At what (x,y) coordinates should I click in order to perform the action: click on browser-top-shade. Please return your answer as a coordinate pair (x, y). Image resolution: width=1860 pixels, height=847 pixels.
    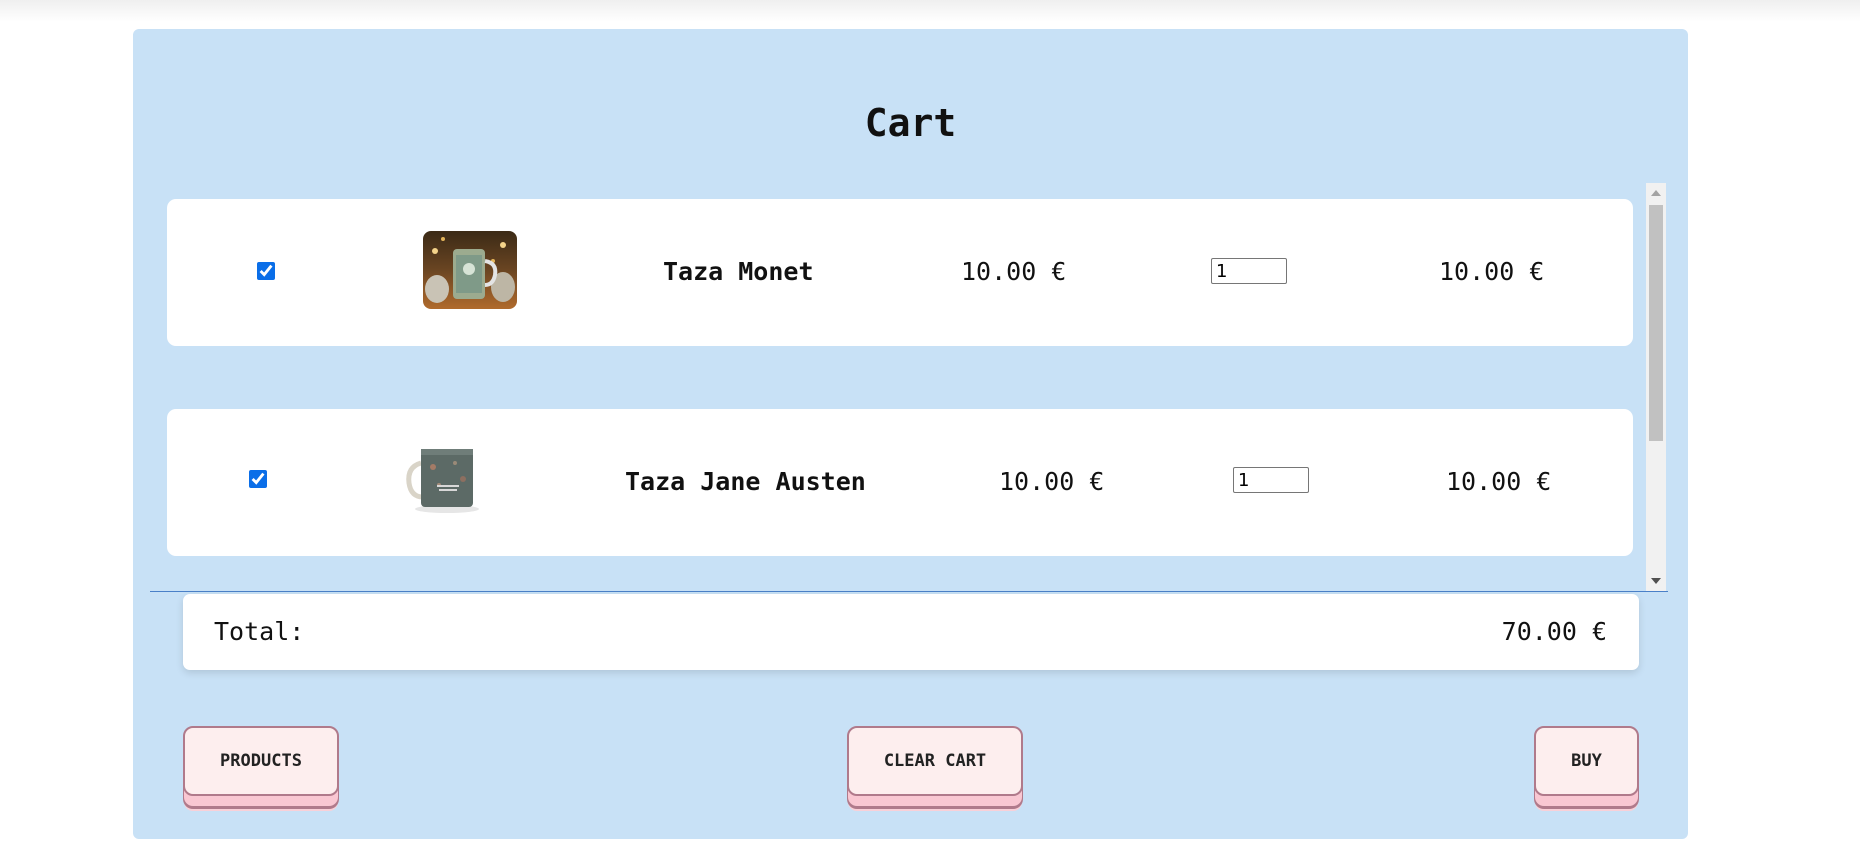
    Looking at the image, I should click on (930, 11).